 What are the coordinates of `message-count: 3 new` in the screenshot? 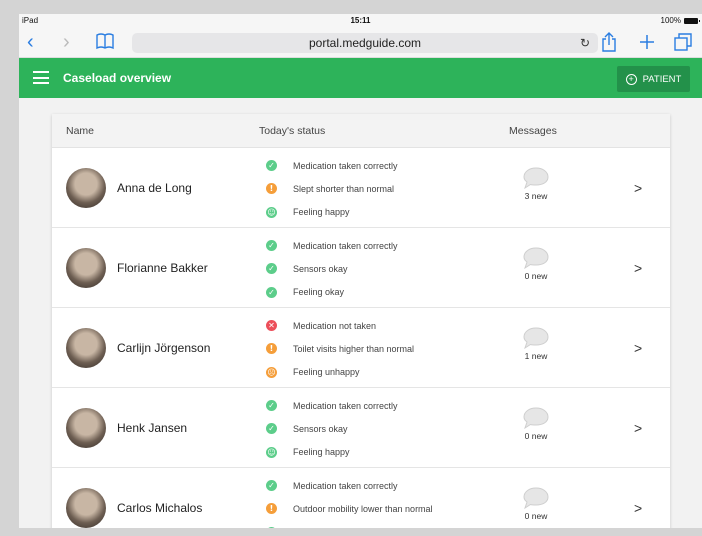 It's located at (536, 196).